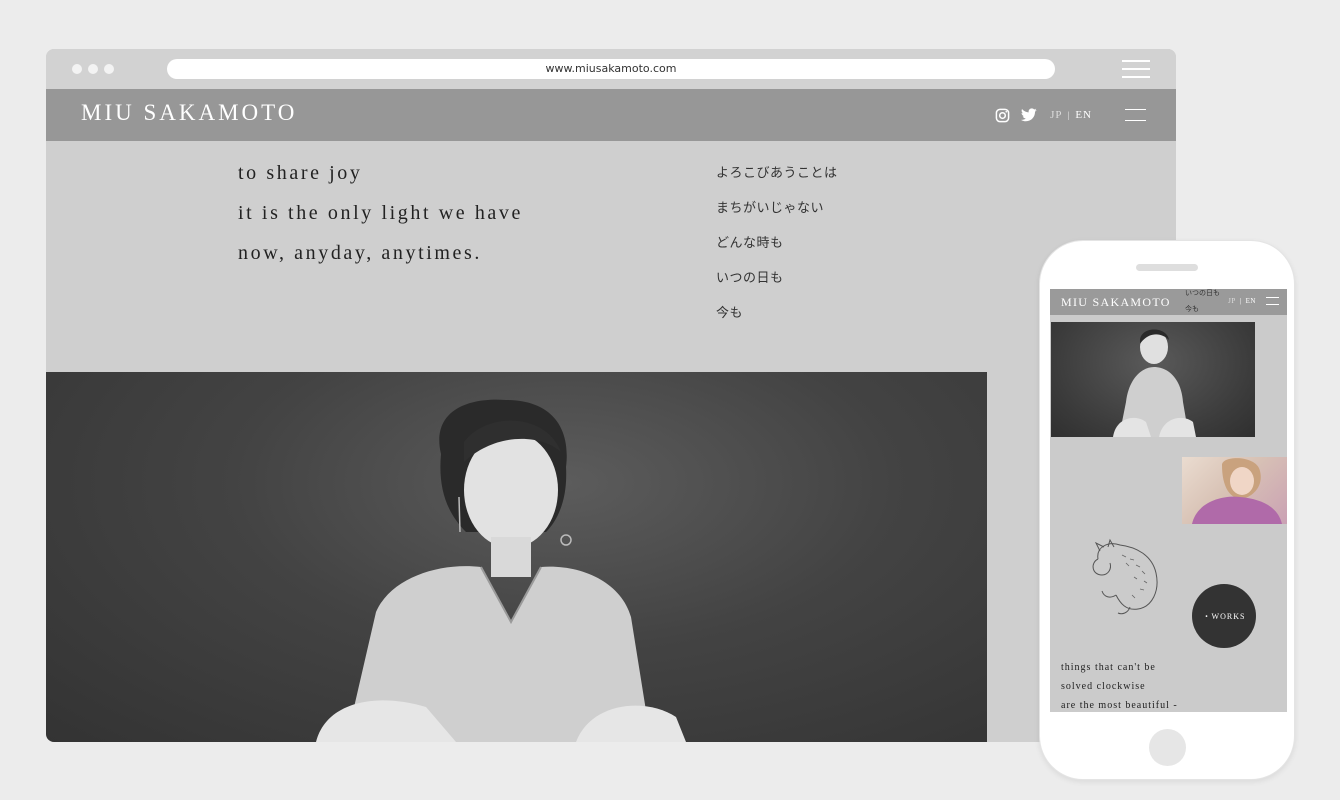 The image size is (1340, 800). I want to click on hero-japanese-copy: よろこびあうことは まちがいじゃない どんな時も いつの日も 今も, so click(777, 252).